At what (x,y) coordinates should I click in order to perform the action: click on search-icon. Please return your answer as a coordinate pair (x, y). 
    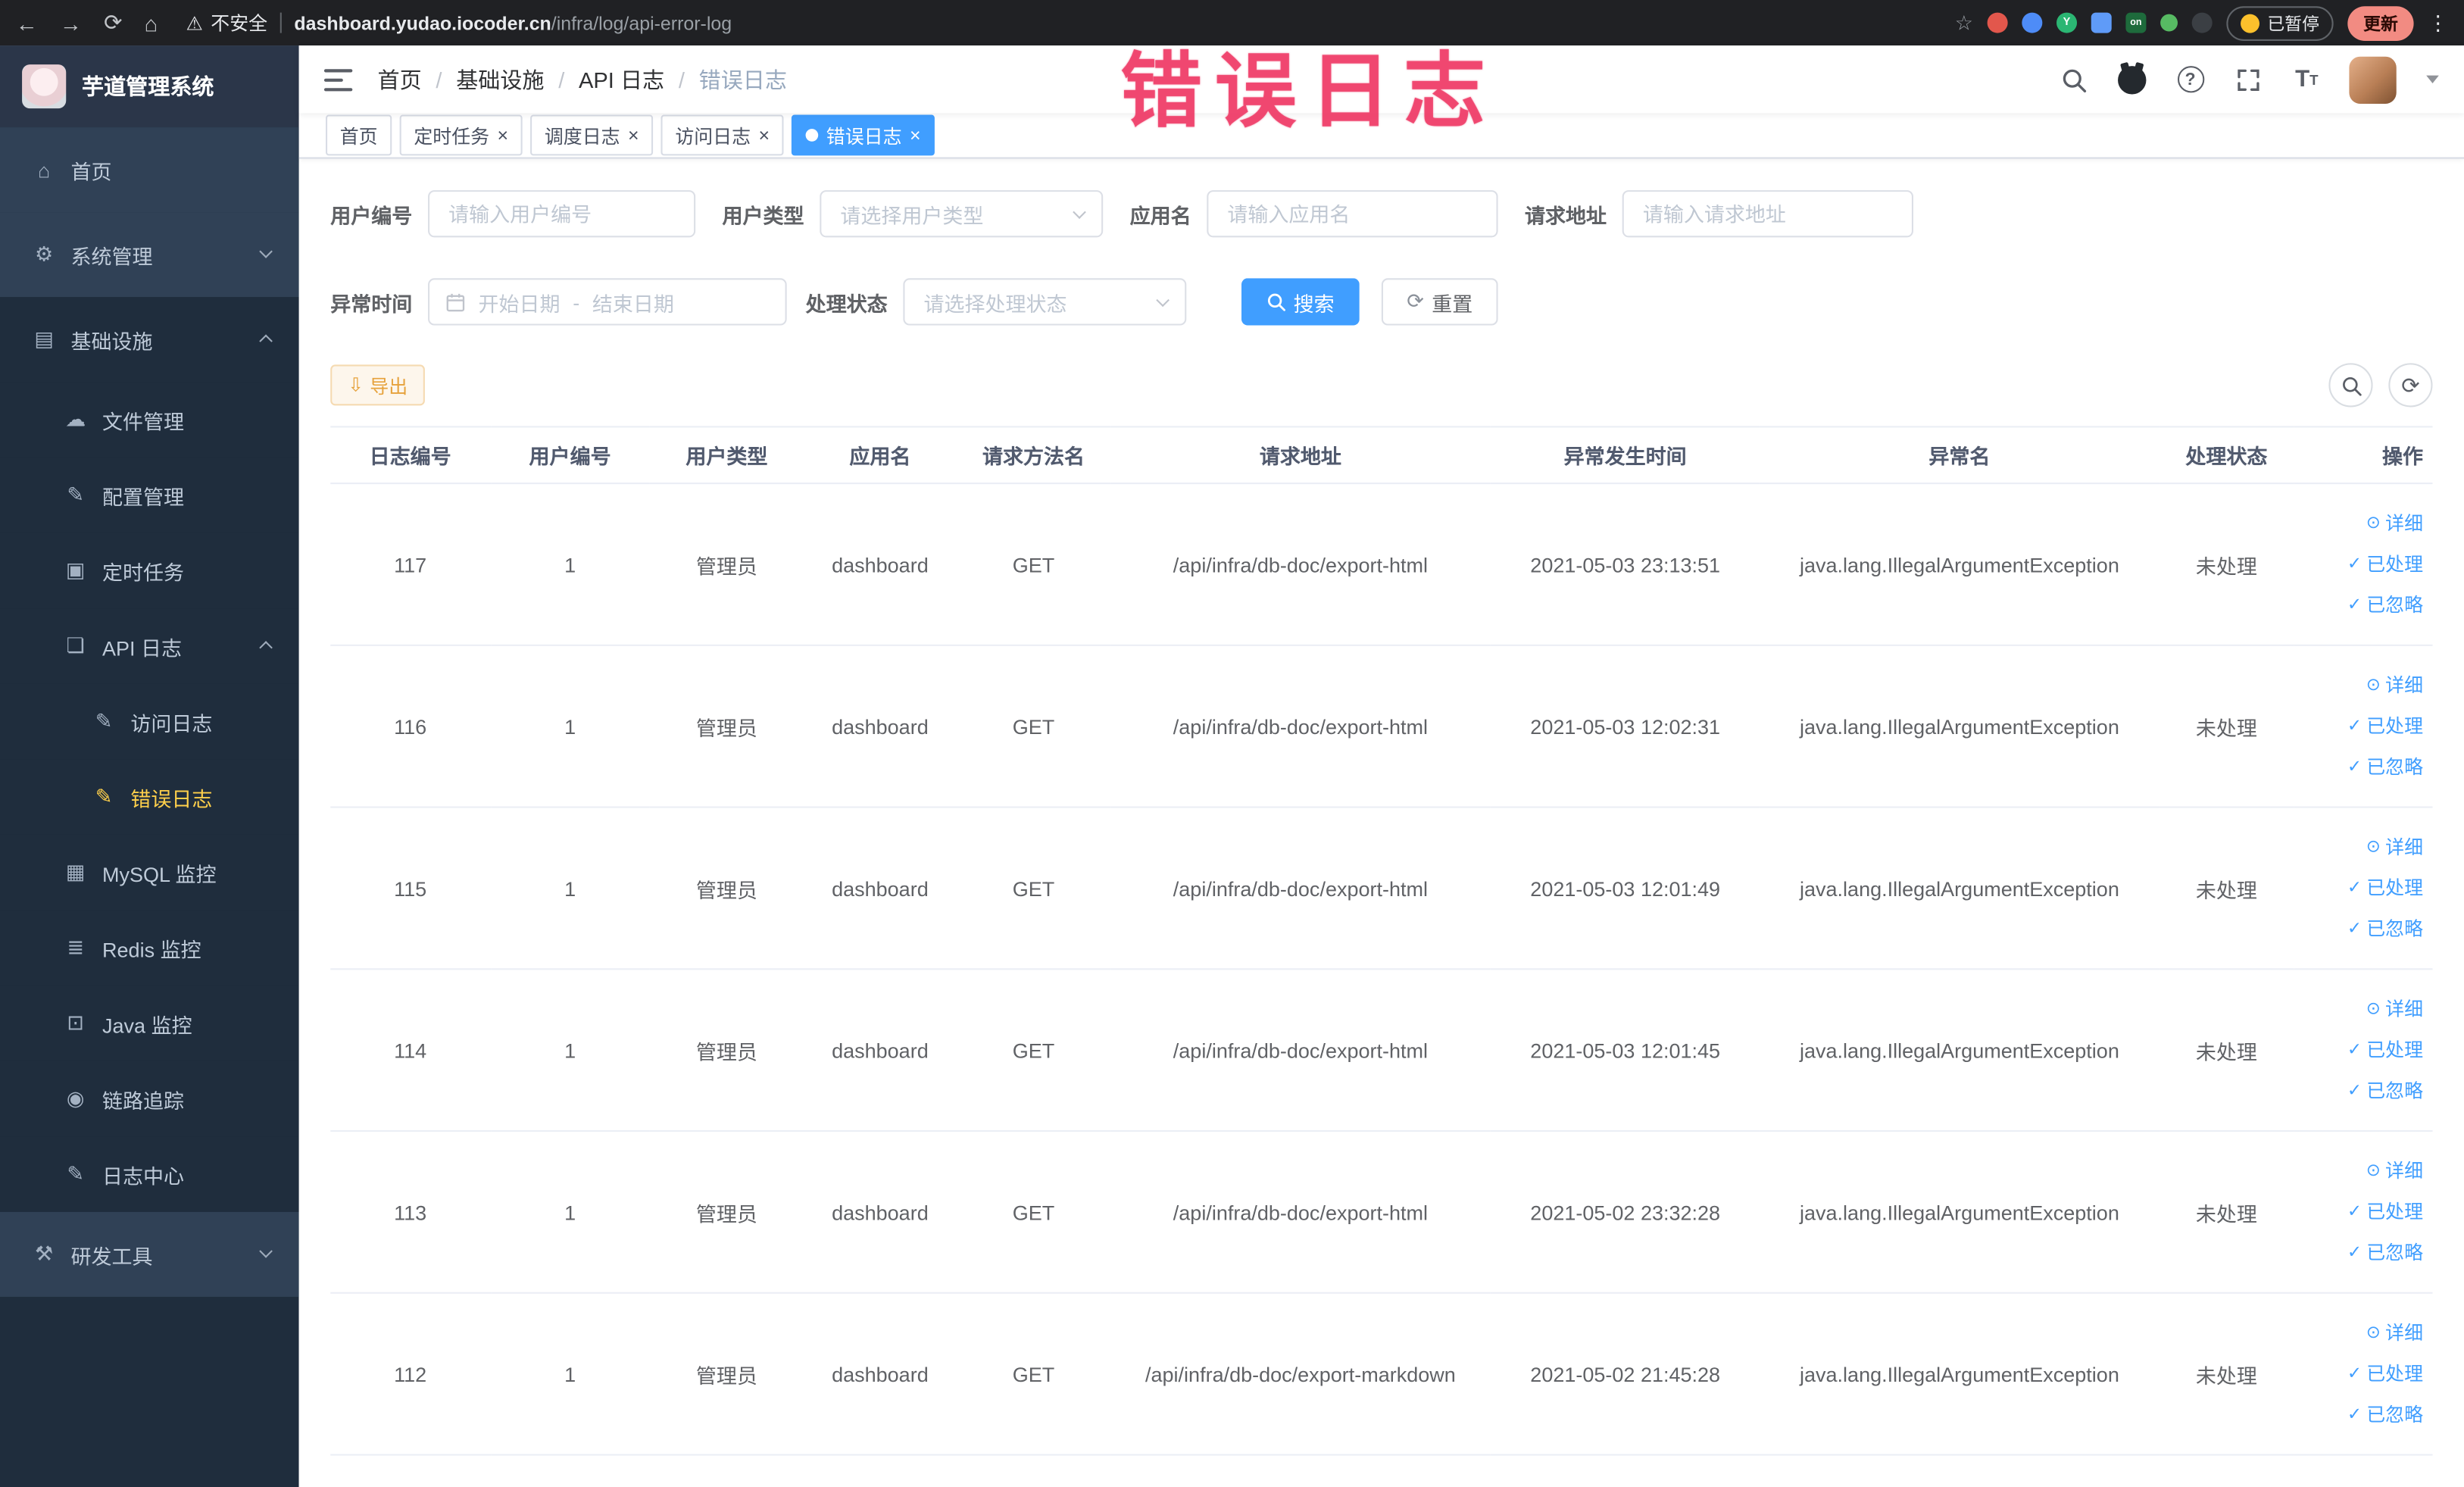
    Looking at the image, I should click on (2074, 79).